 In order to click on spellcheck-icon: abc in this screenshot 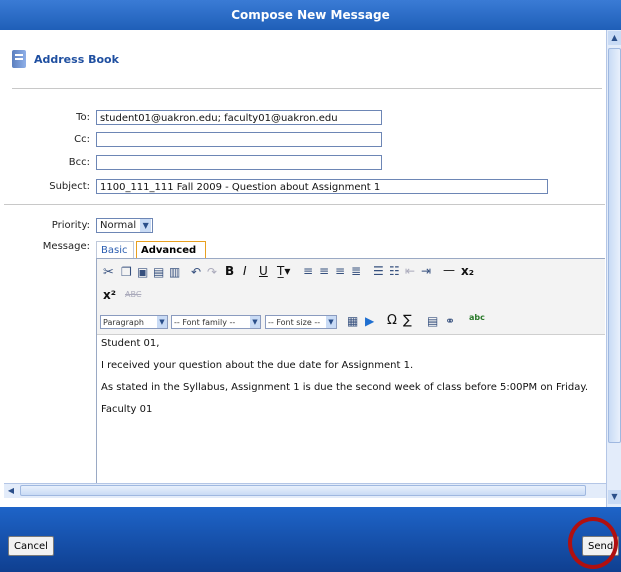, I will do `click(477, 317)`.